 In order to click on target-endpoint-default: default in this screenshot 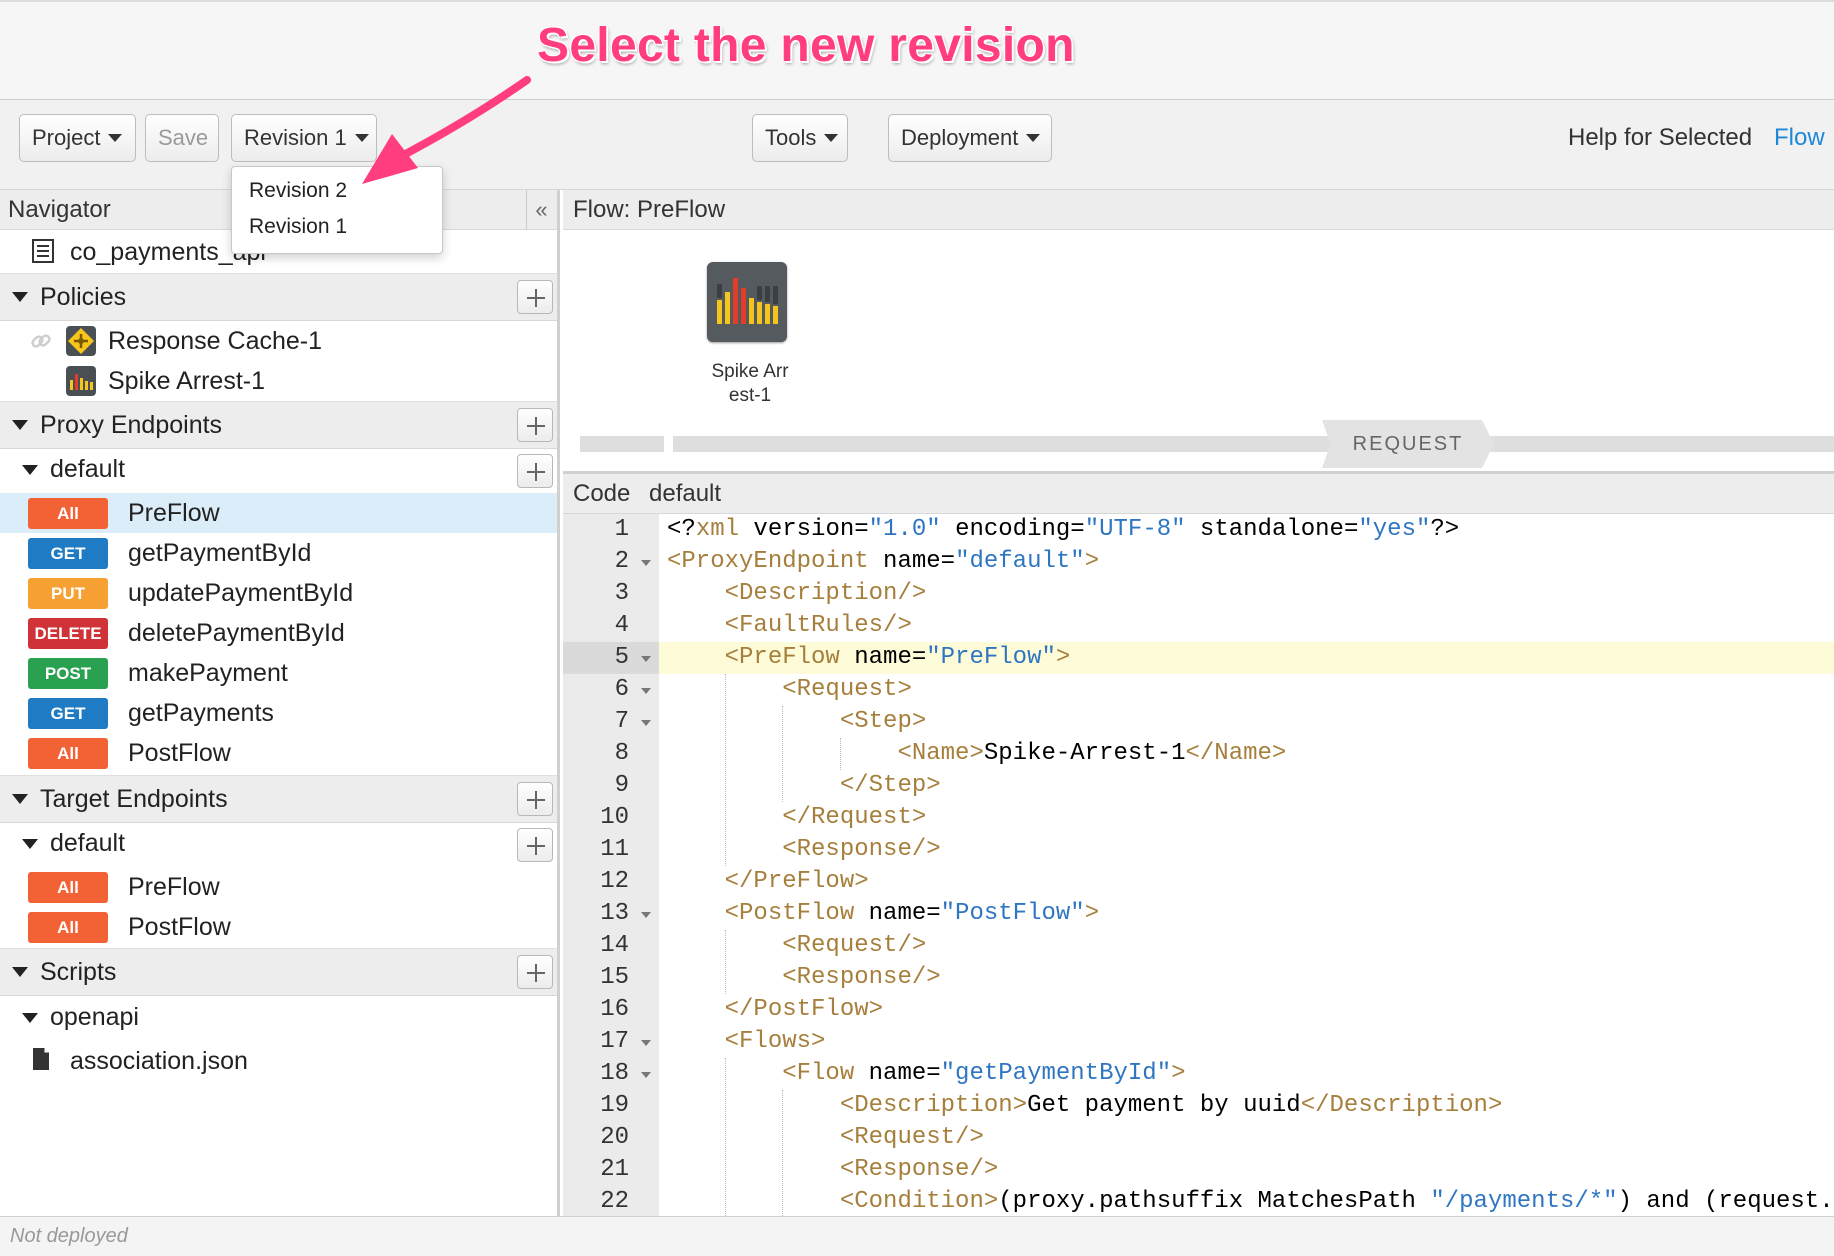, I will do `click(278, 845)`.